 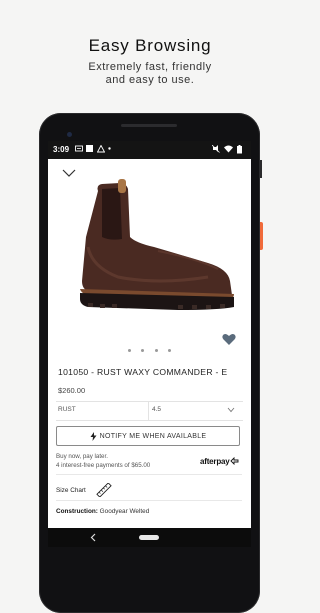 What do you see at coordinates (261, 169) in the screenshot?
I see `phone-volume-button` at bounding box center [261, 169].